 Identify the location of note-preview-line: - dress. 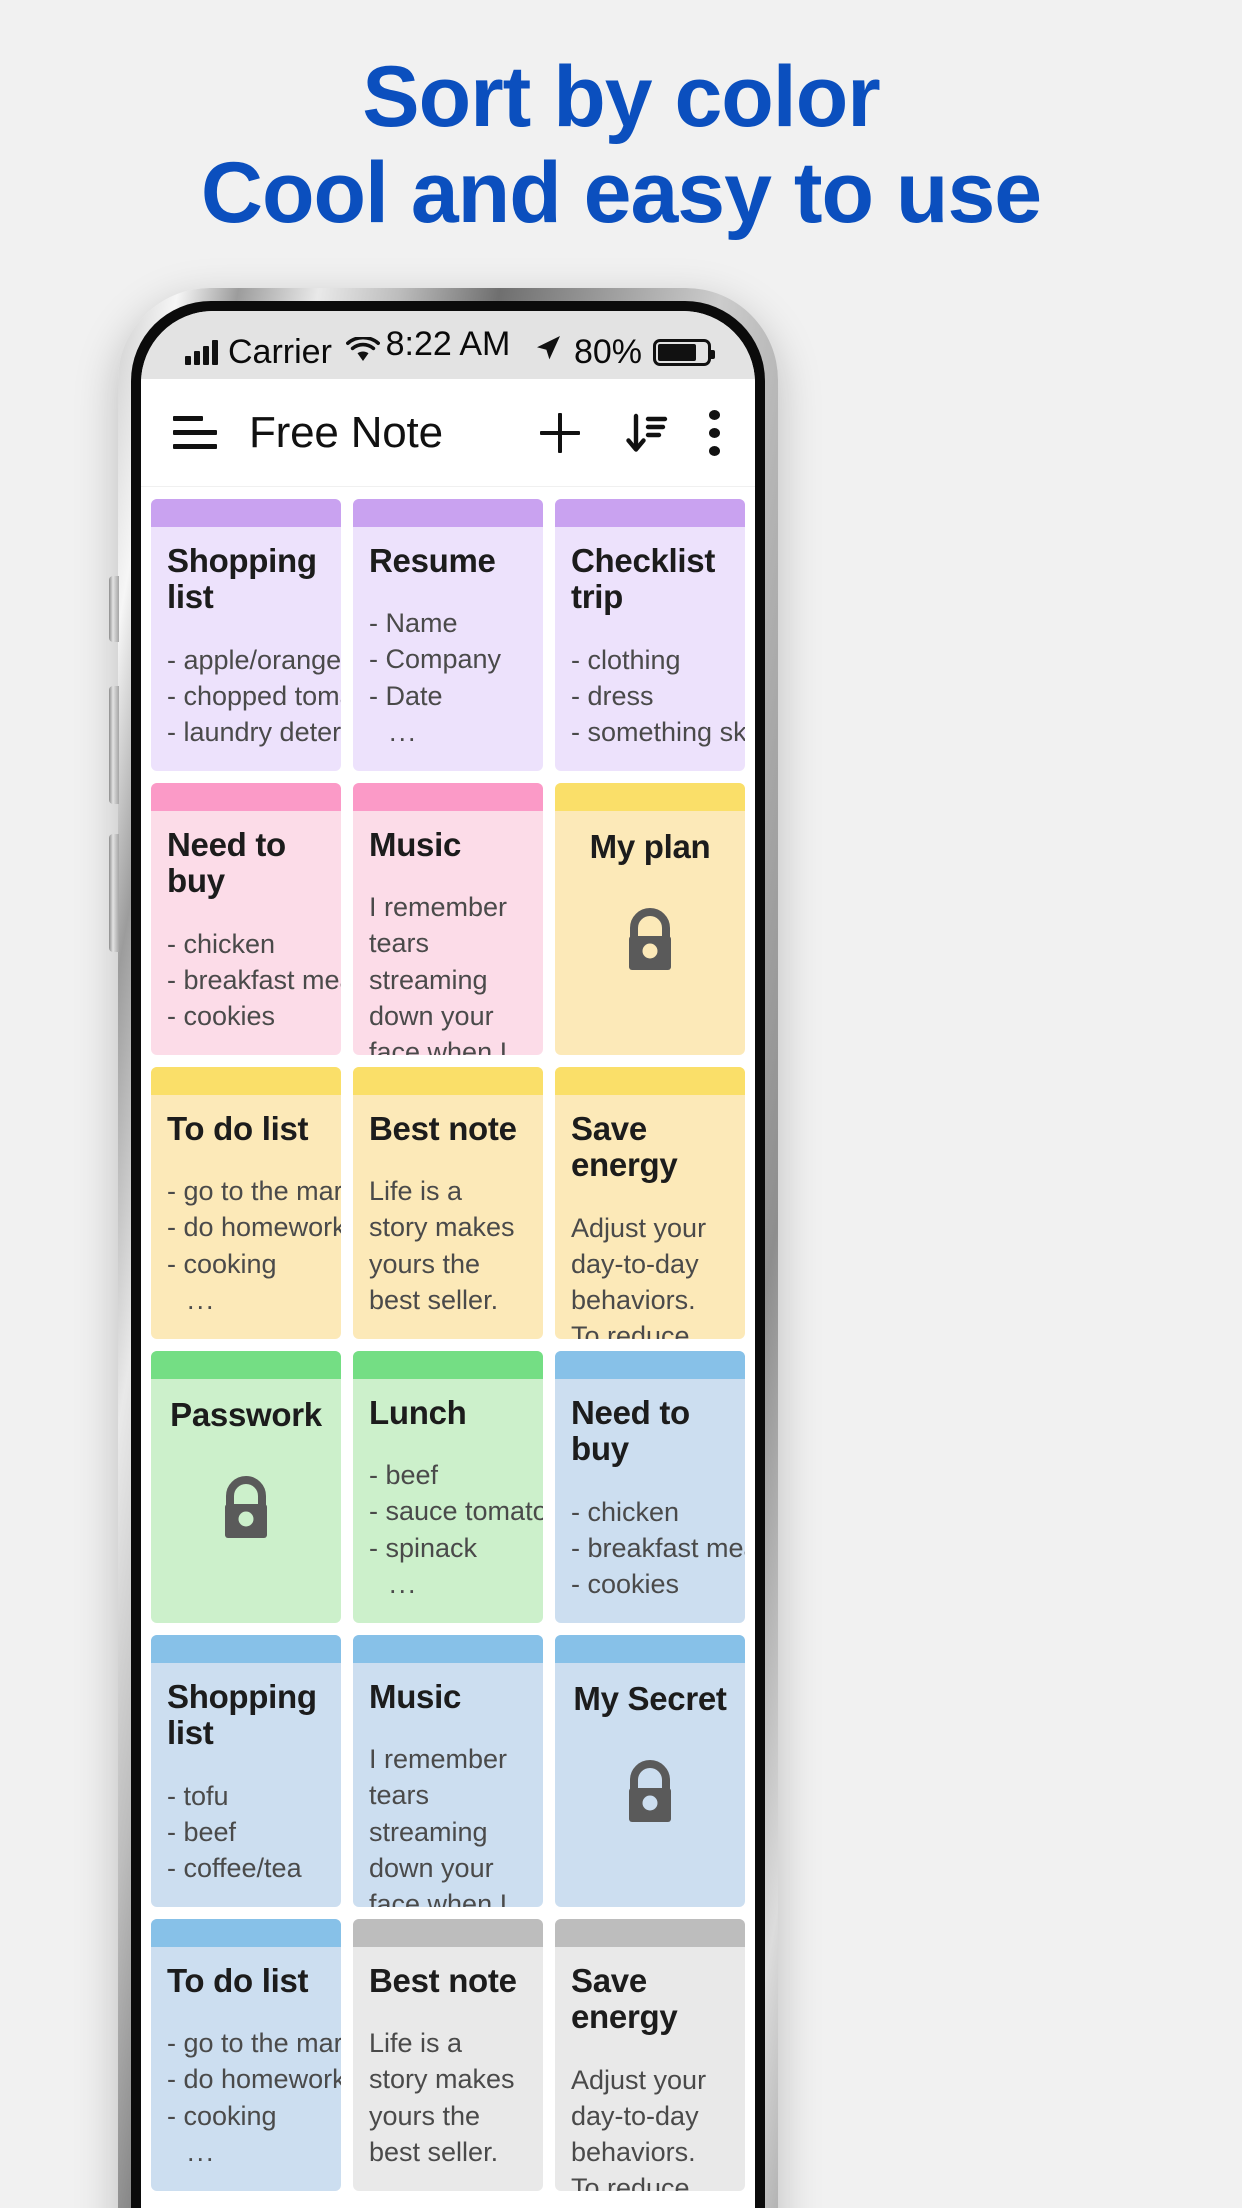
(612, 695).